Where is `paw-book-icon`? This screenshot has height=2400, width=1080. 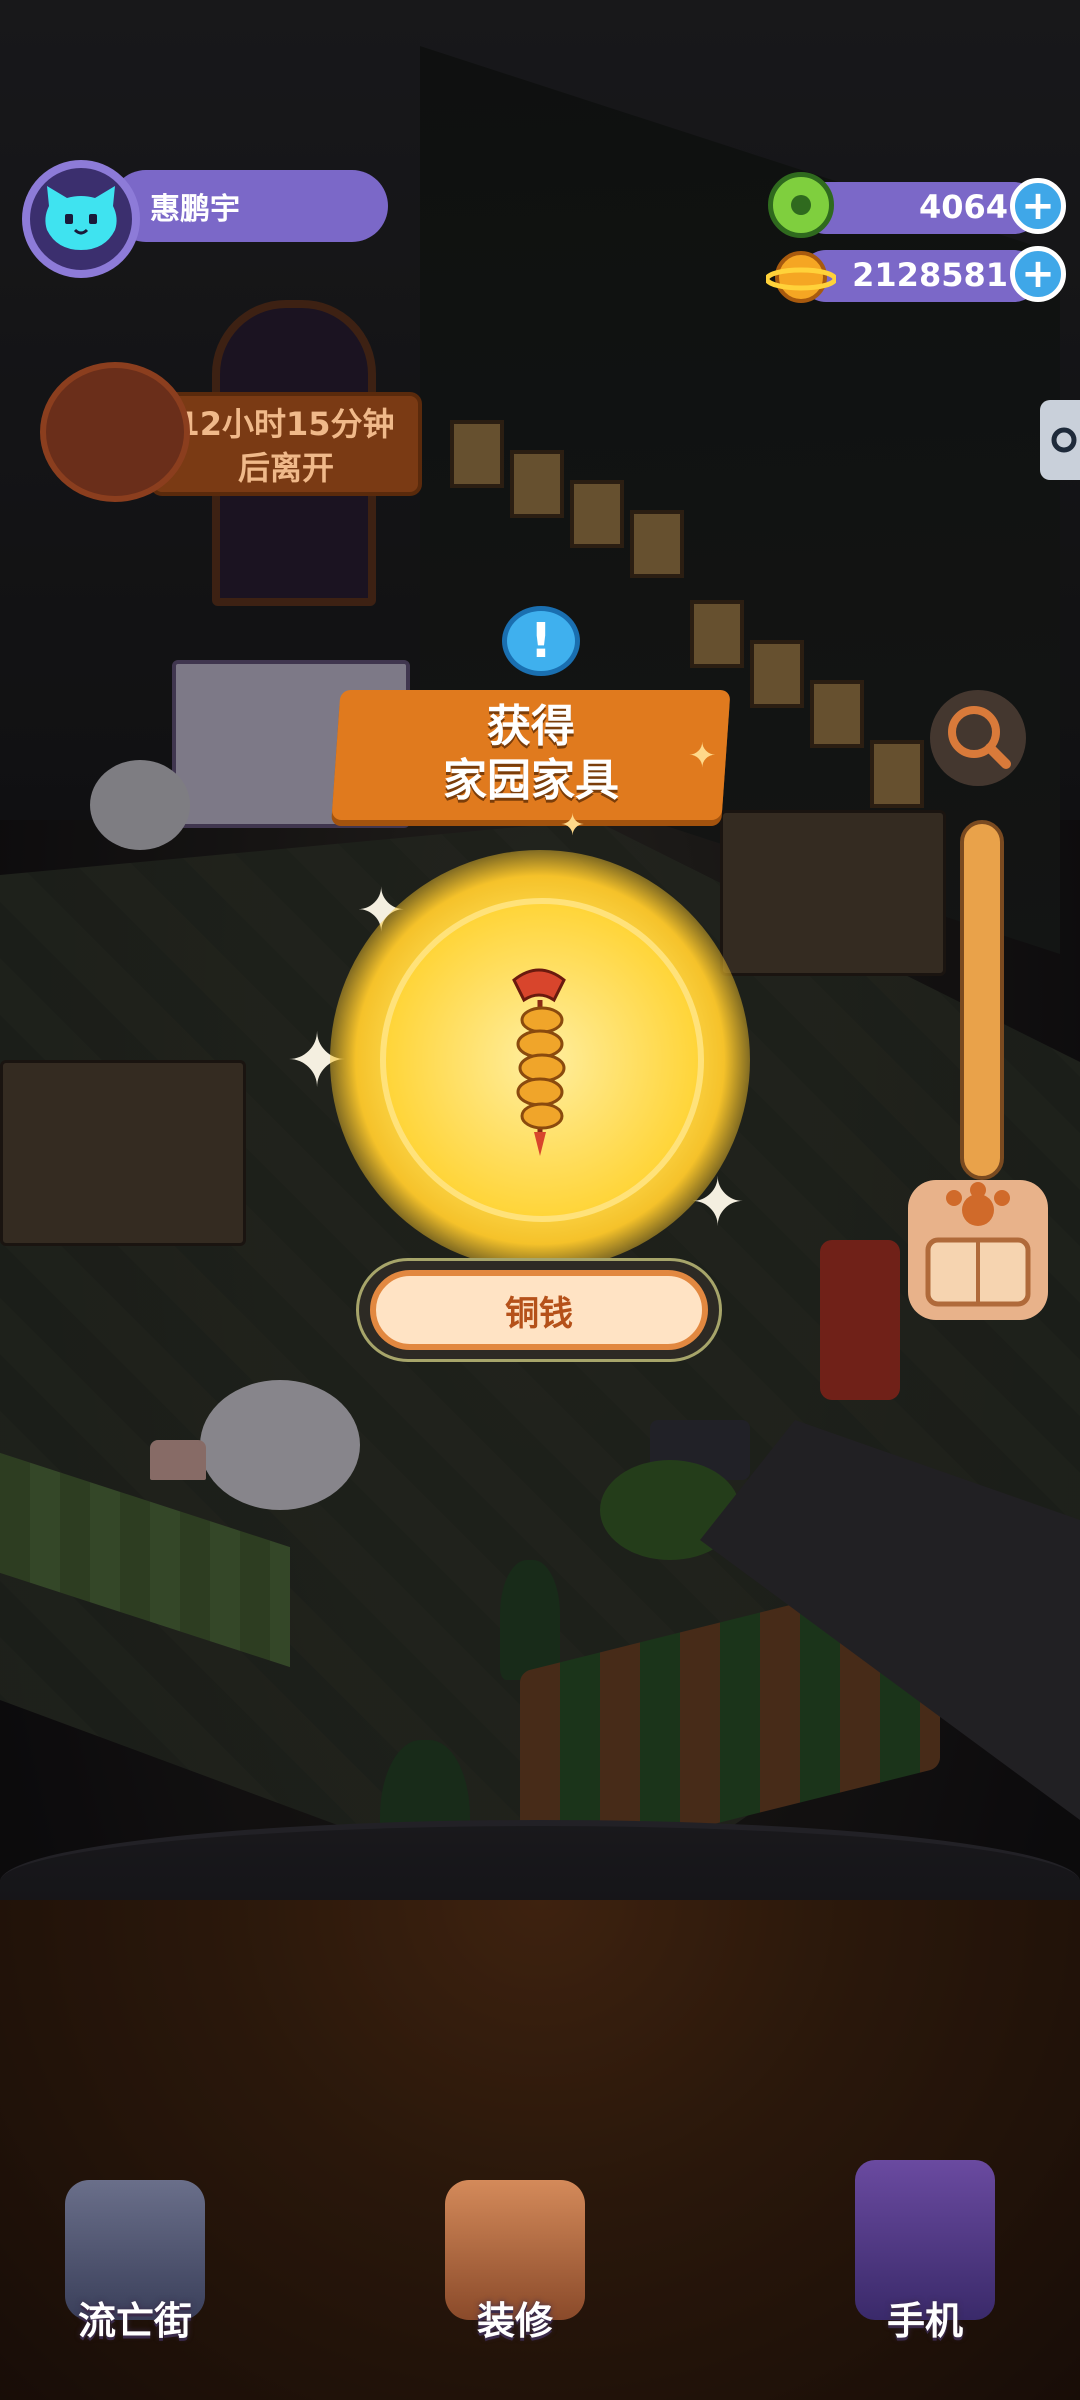
paw-book-icon is located at coordinates (978, 1244).